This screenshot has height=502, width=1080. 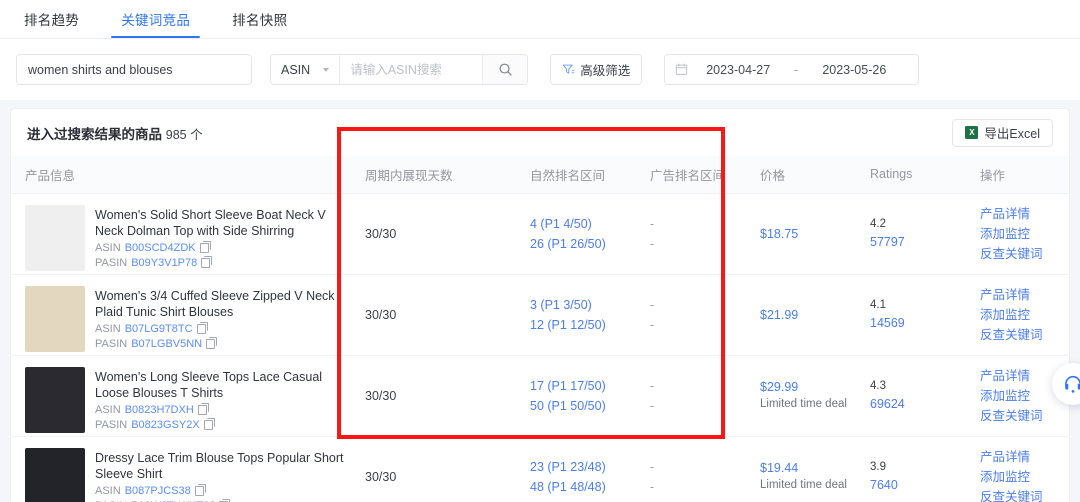 What do you see at coordinates (184, 134) in the screenshot?
I see `card-product-count: 985 个` at bounding box center [184, 134].